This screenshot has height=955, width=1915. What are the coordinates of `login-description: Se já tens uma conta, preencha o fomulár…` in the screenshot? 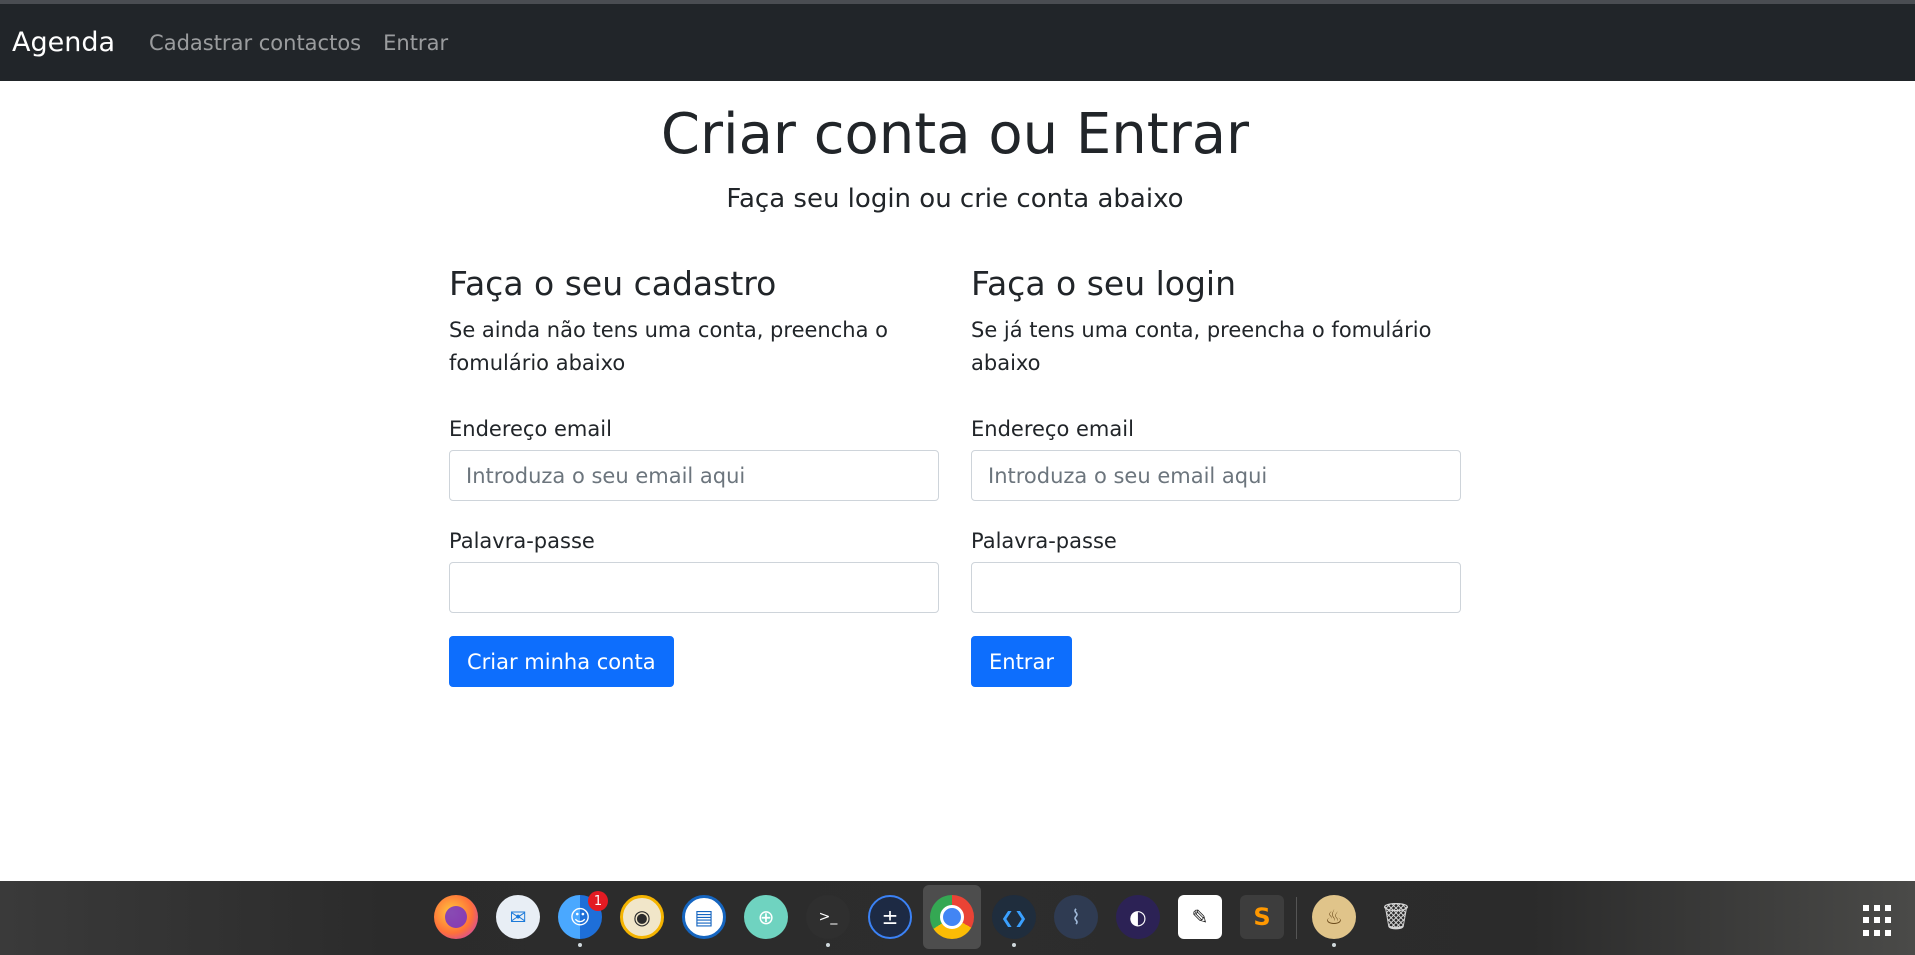 It's located at (1201, 346).